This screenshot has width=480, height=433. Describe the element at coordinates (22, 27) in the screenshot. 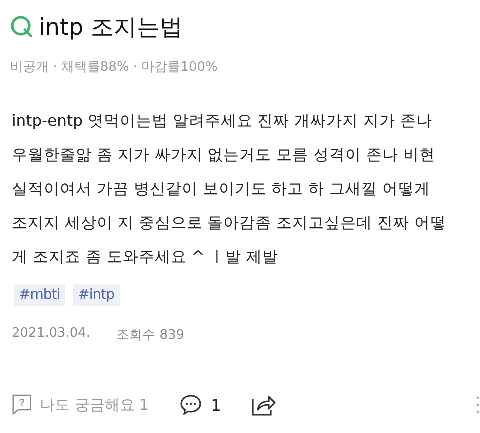

I see `question-mark-icon` at that location.